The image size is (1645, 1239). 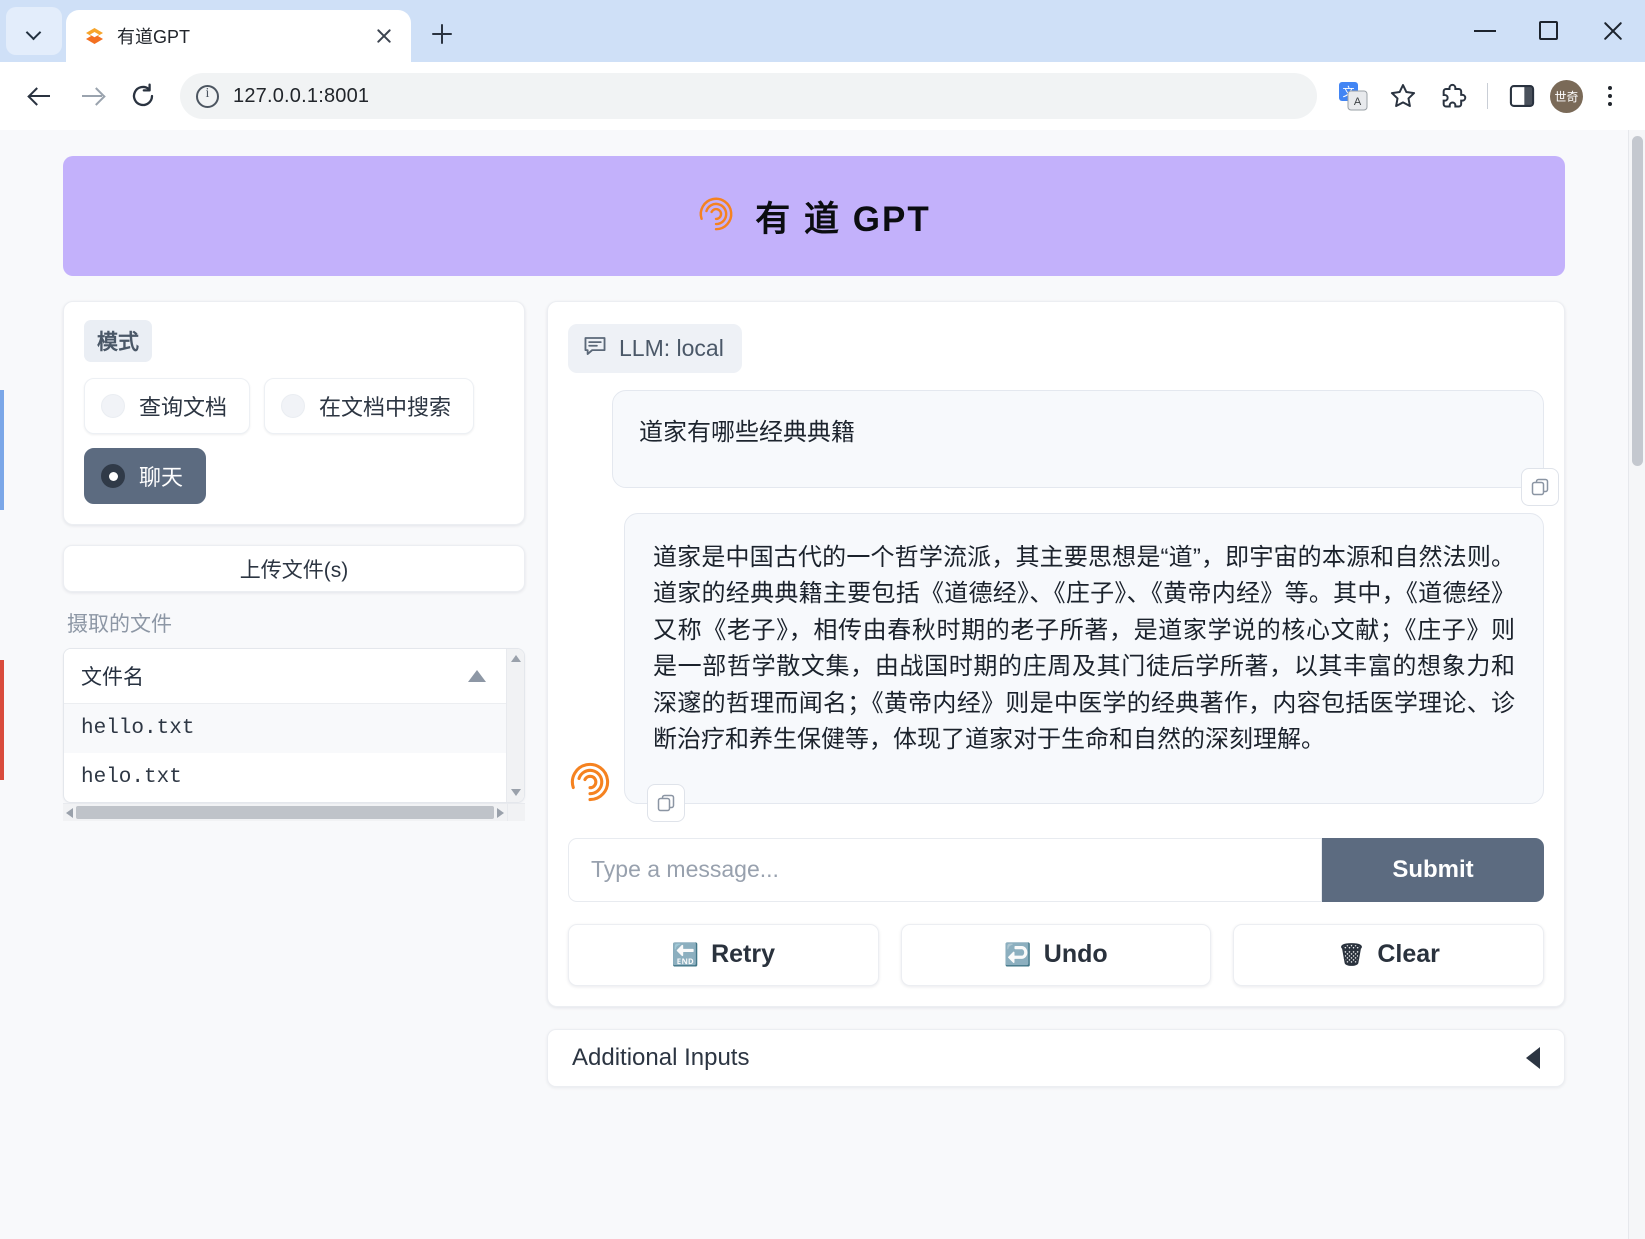 I want to click on browser-toolbar: 127.0.0.1:8001 文 A, so click(x=822, y=96).